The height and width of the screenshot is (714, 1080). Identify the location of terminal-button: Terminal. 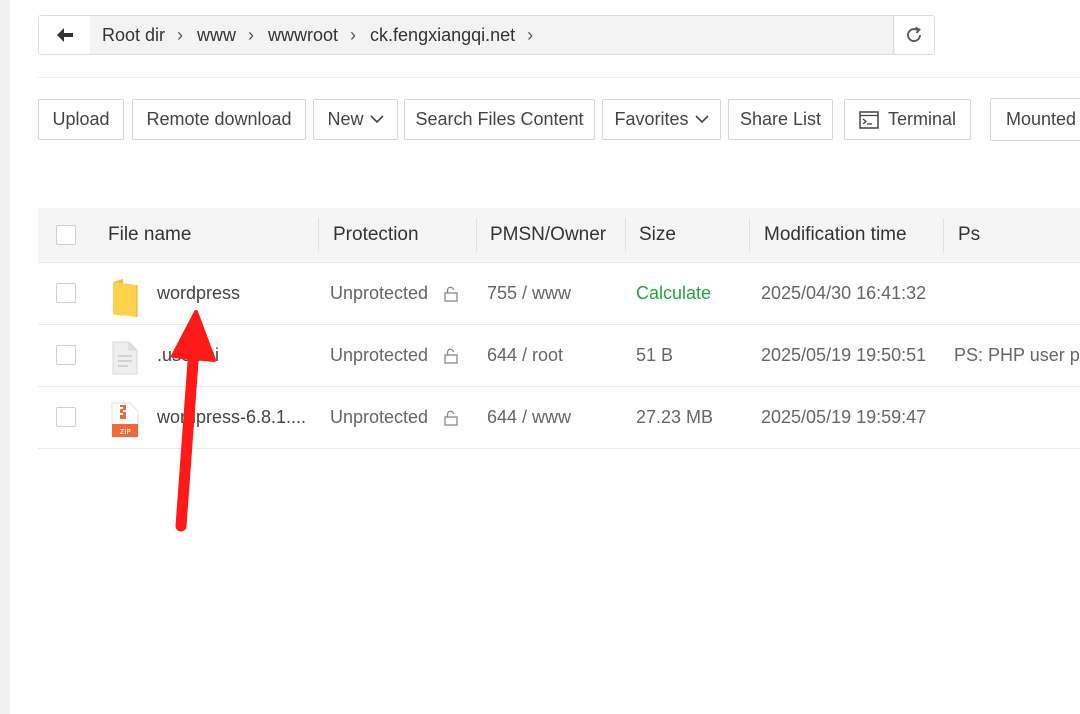
(907, 119).